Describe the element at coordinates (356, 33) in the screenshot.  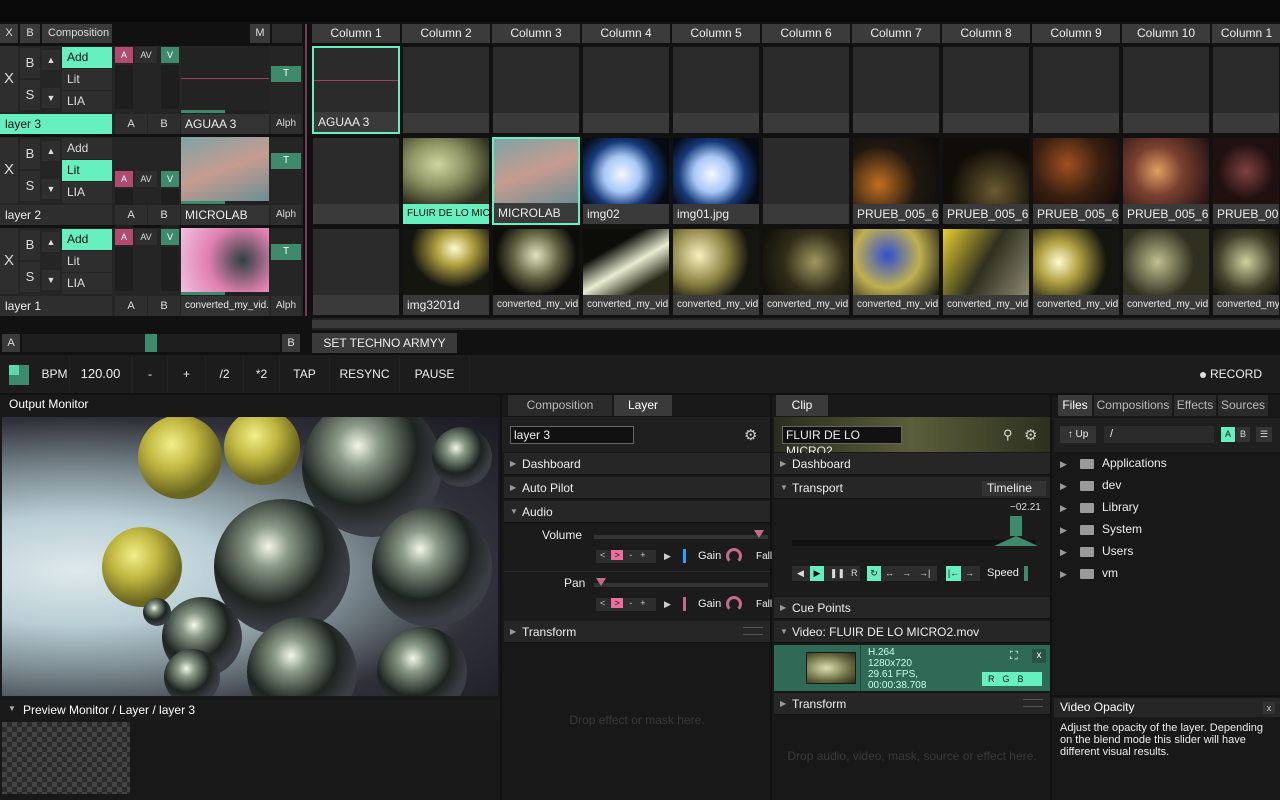
I see `column-header-1: Column 1` at that location.